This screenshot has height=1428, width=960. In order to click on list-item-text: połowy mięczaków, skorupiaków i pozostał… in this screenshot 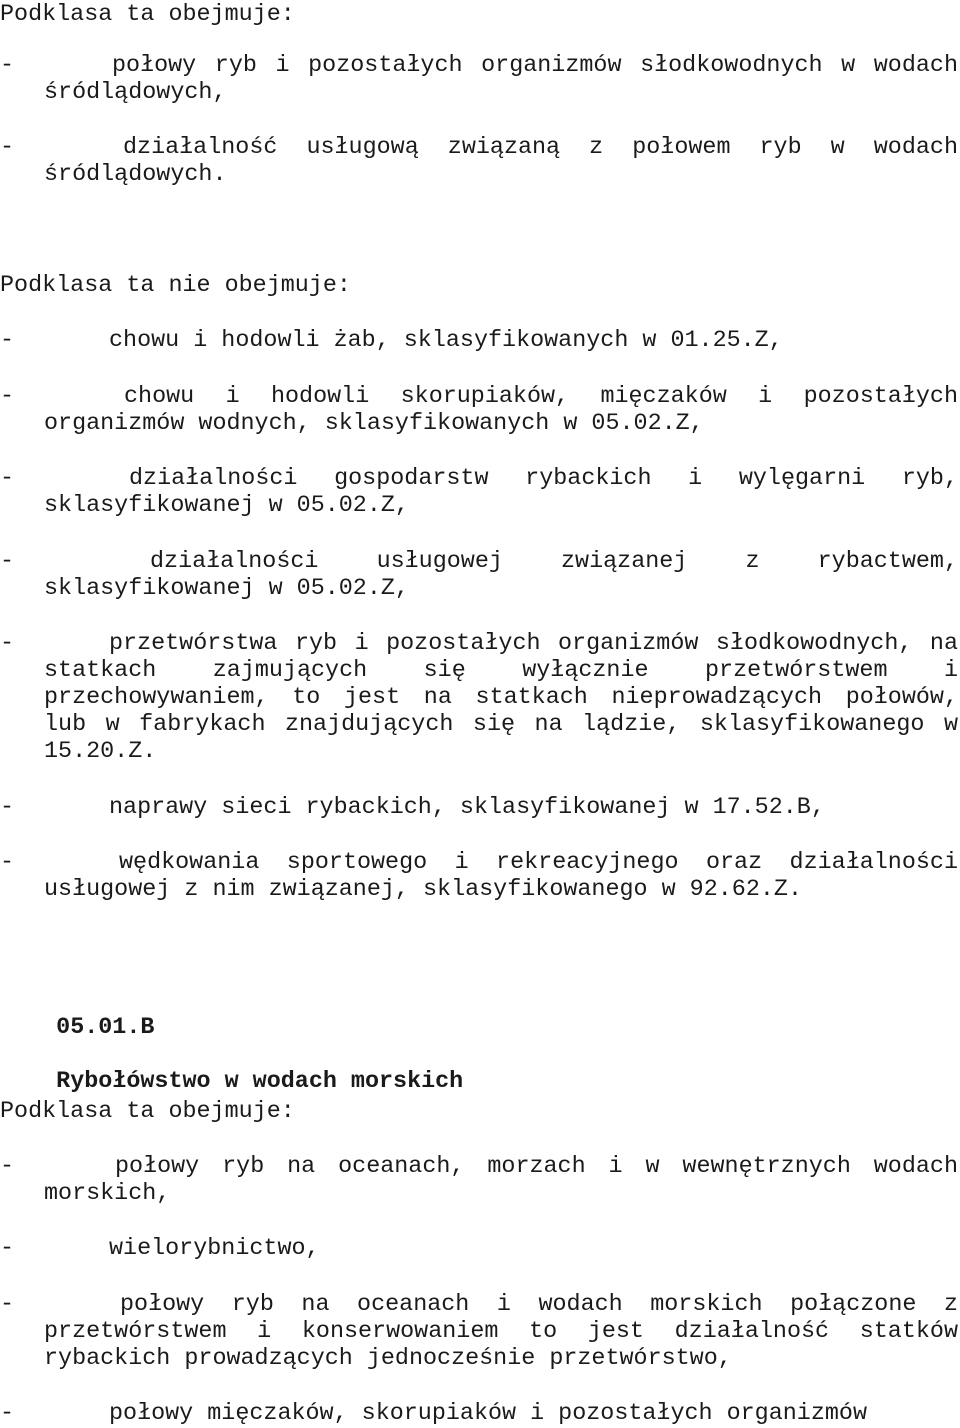, I will do `click(488, 1414)`.